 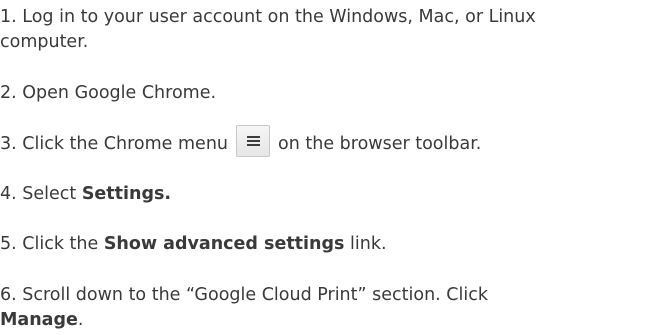 What do you see at coordinates (41, 194) in the screenshot?
I see `step-4-text-before: 4. Select` at bounding box center [41, 194].